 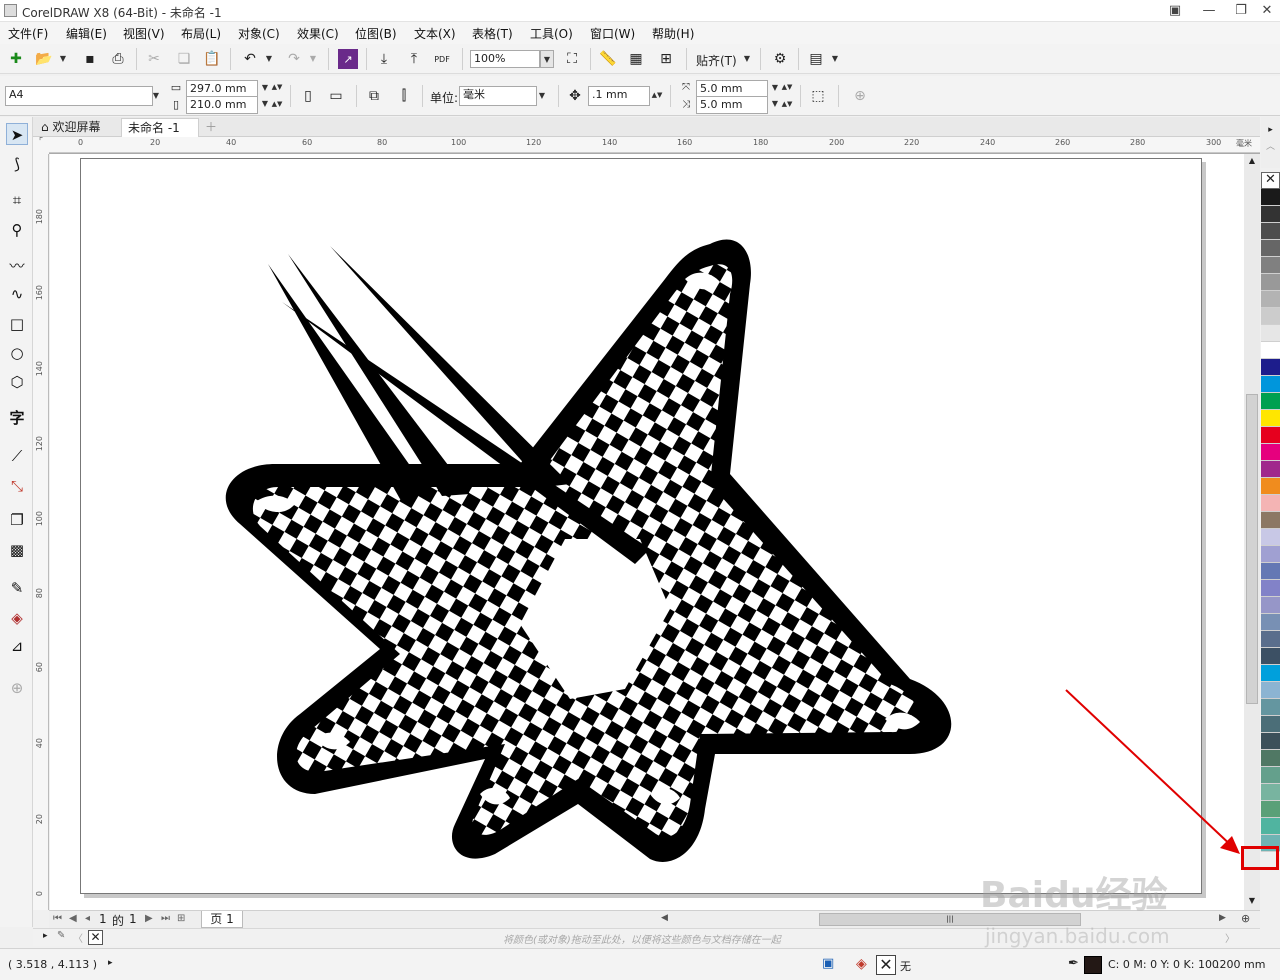 What do you see at coordinates (61, 935) in the screenshot?
I see `doc-palette-eyedropper-icon: ✎` at bounding box center [61, 935].